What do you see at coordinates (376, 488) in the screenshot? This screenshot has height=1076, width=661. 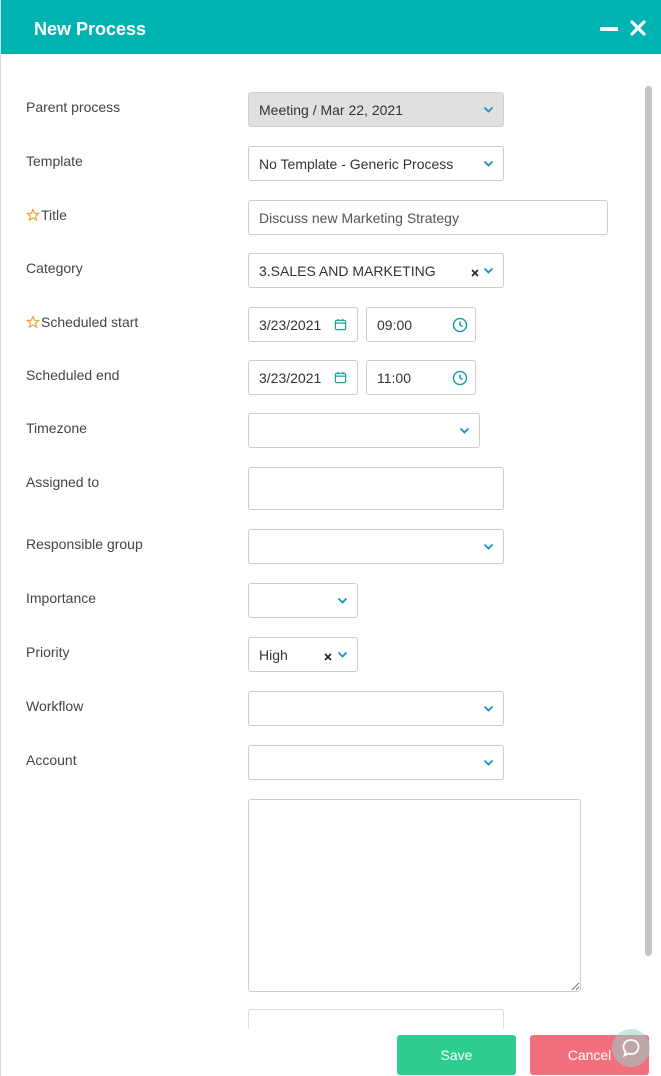 I see `assigned-to-input` at bounding box center [376, 488].